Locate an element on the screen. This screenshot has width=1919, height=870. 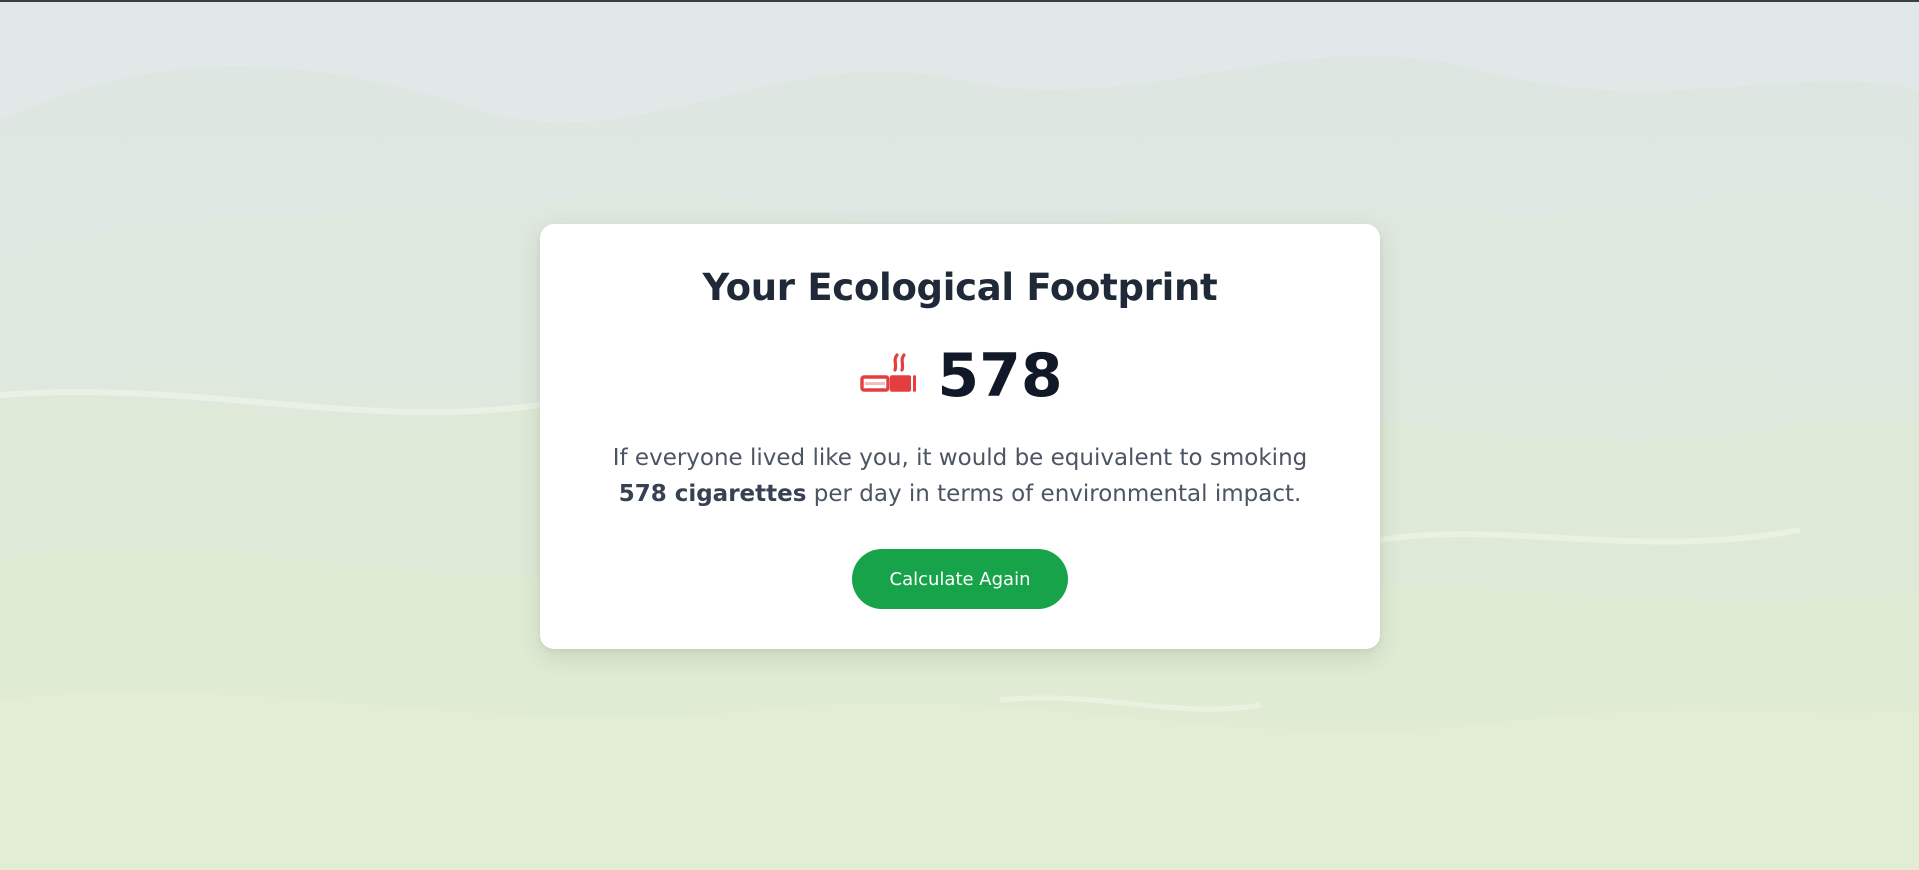
smoking-cigarette-icon is located at coordinates (888, 372).